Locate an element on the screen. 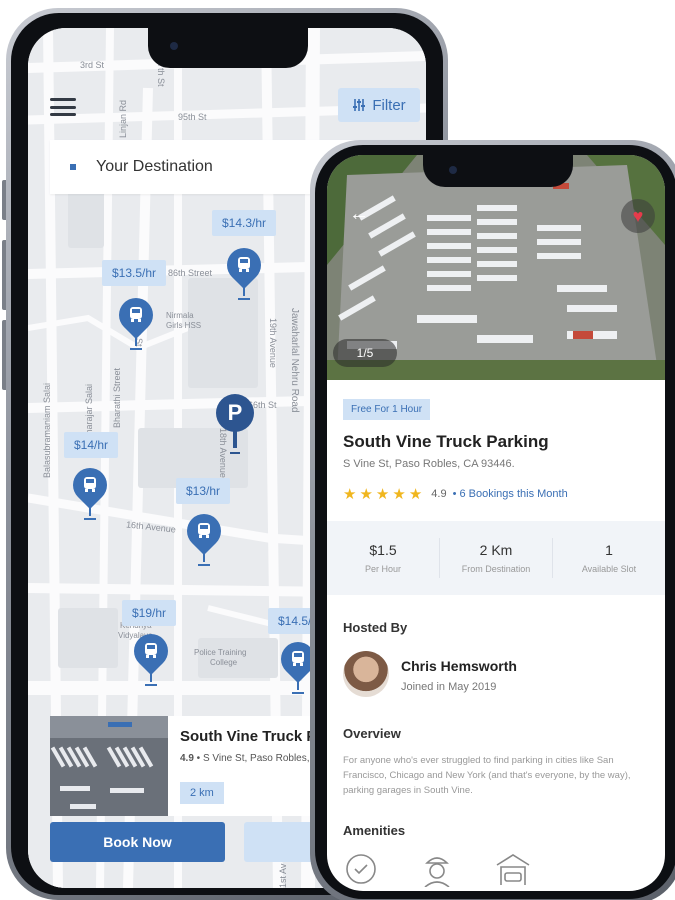  filter-label: Filter is located at coordinates (389, 105).